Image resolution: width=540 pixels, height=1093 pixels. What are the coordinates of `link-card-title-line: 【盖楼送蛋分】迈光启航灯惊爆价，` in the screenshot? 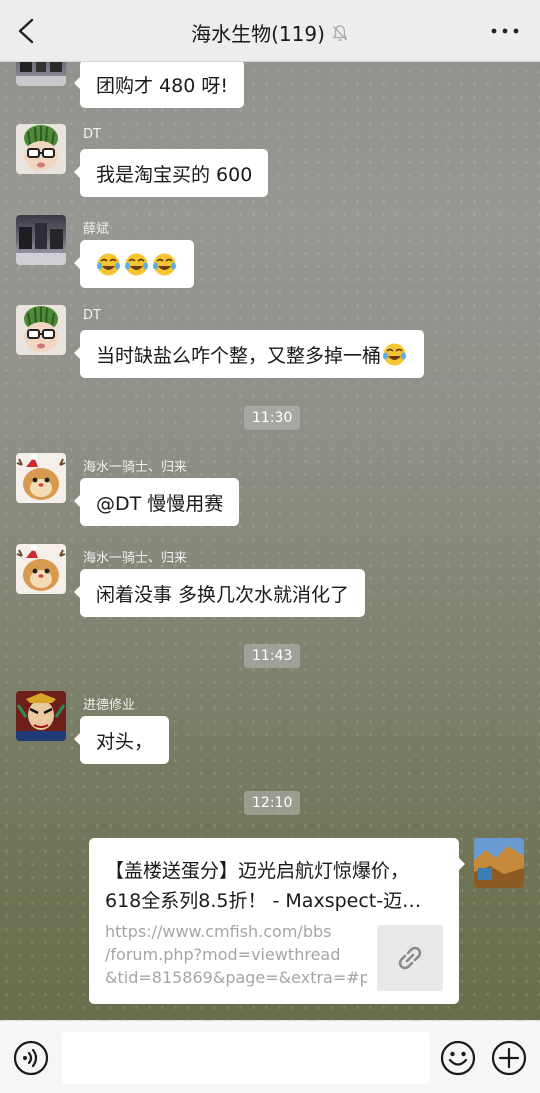 It's located at (257, 871).